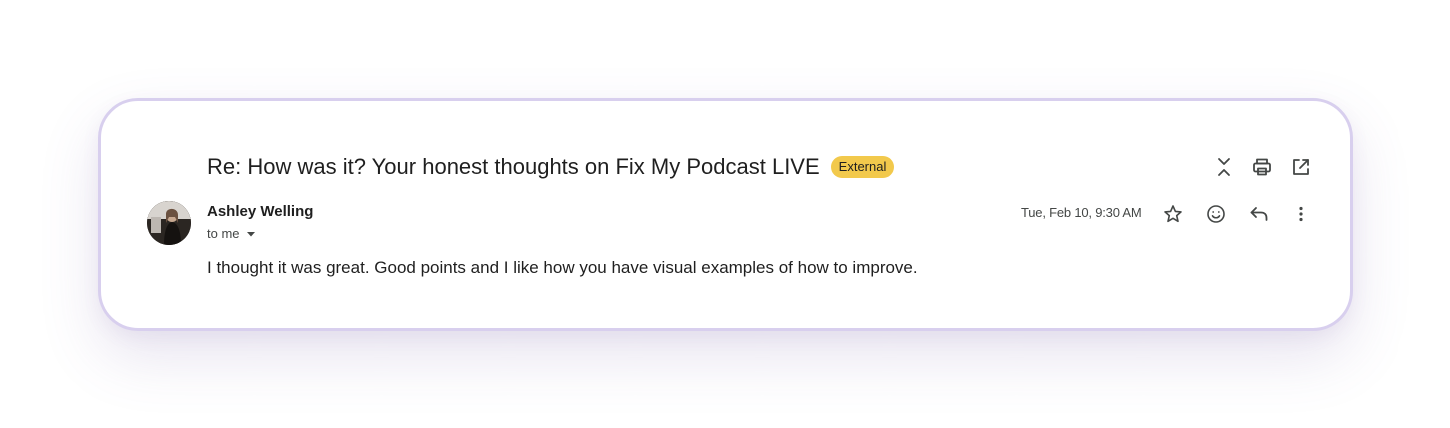  What do you see at coordinates (260, 211) in the screenshot?
I see `sender-name: Ashley Welling` at bounding box center [260, 211].